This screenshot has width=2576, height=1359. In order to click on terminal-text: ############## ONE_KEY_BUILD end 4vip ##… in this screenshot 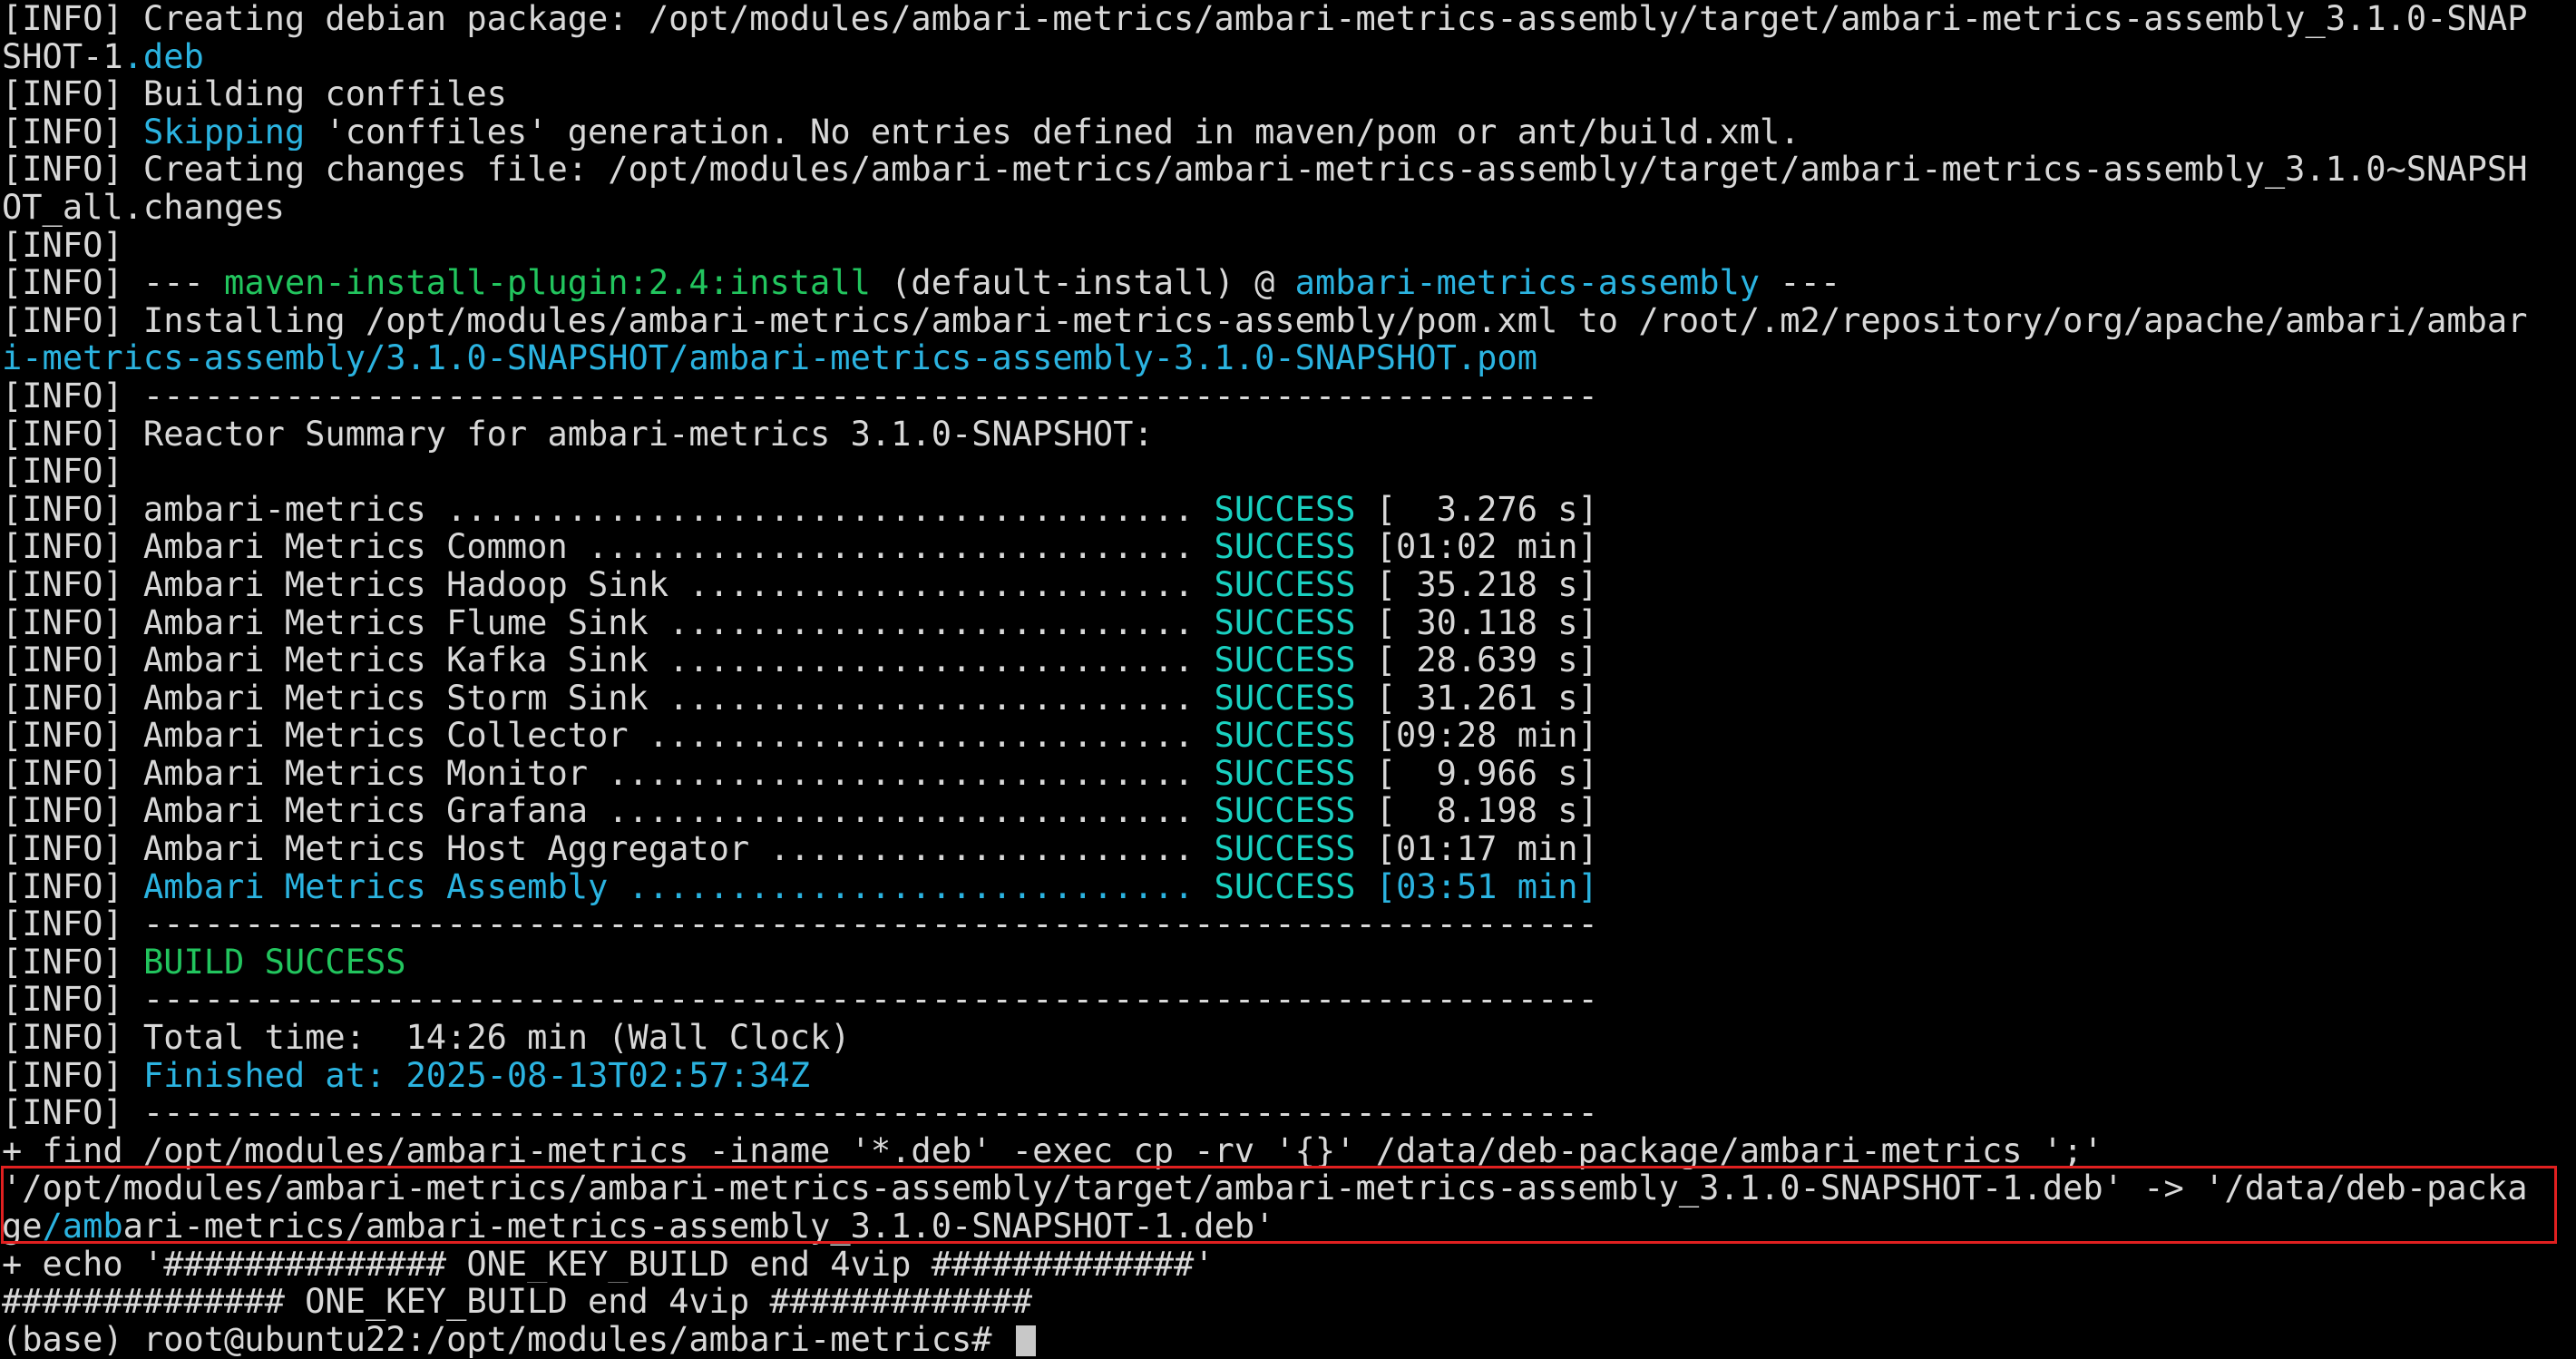, I will do `click(517, 1302)`.